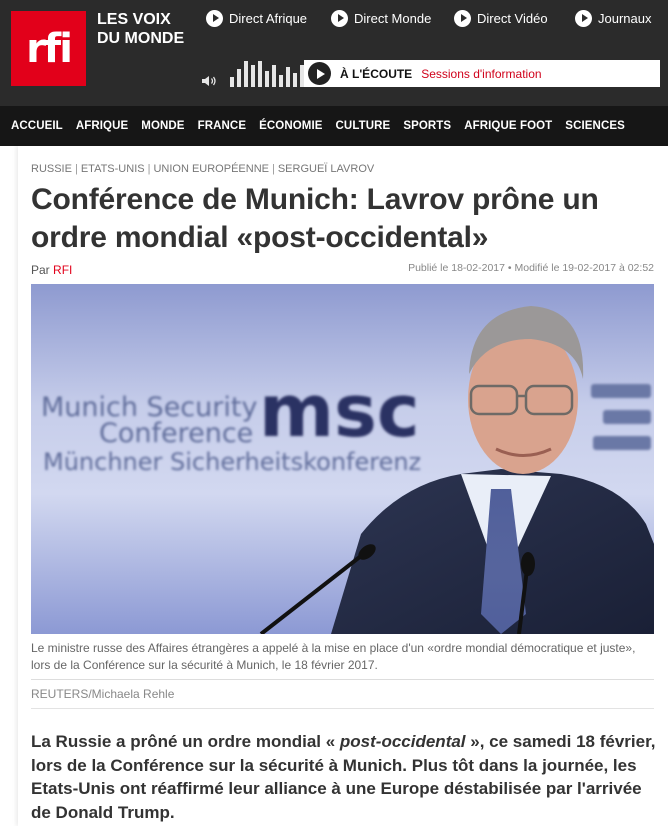 The image size is (668, 826). Describe the element at coordinates (402, 741) in the screenshot. I see `lead-emphasis: post-occidental` at that location.